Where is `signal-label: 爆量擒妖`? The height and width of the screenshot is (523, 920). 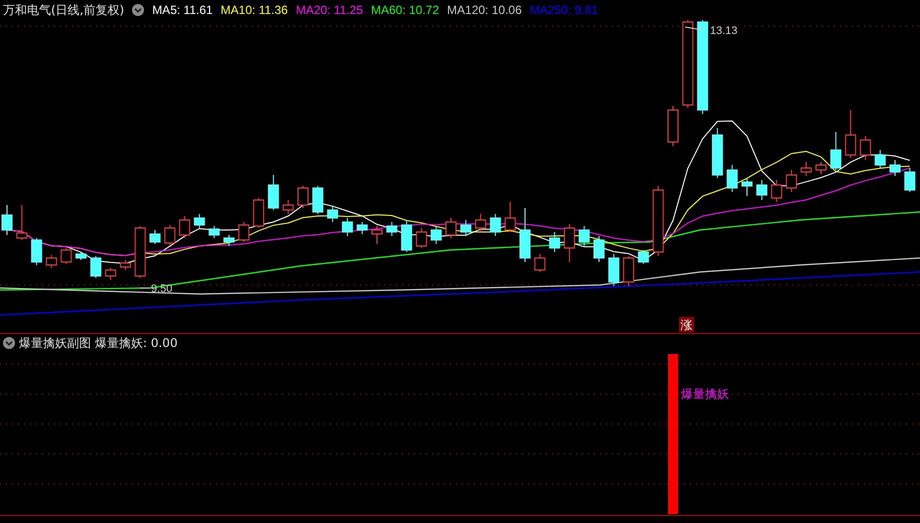 signal-label: 爆量擒妖 is located at coordinates (705, 394).